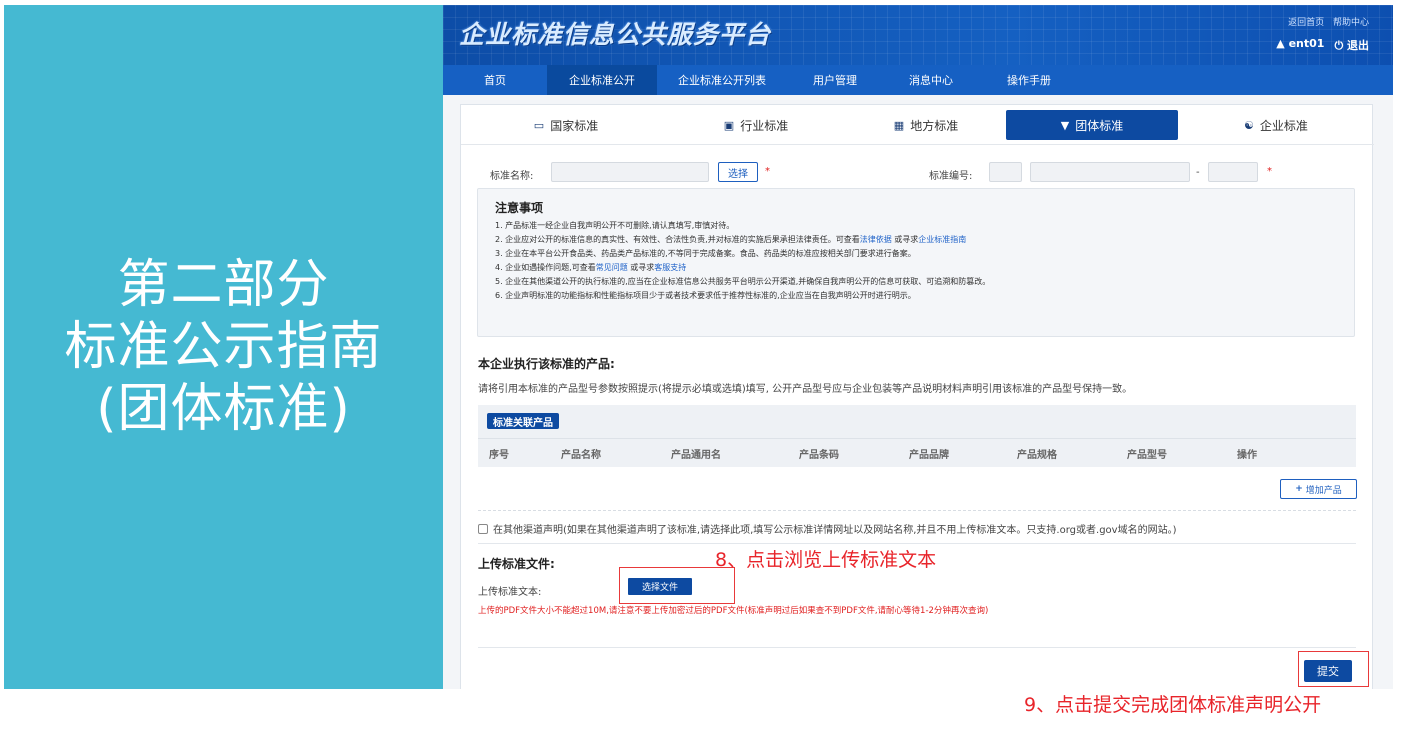  I want to click on product-table-header: 序号 产品名称 产品通用名 产品条码 产品品牌 产品规格 产品型号 操作, so click(917, 452).